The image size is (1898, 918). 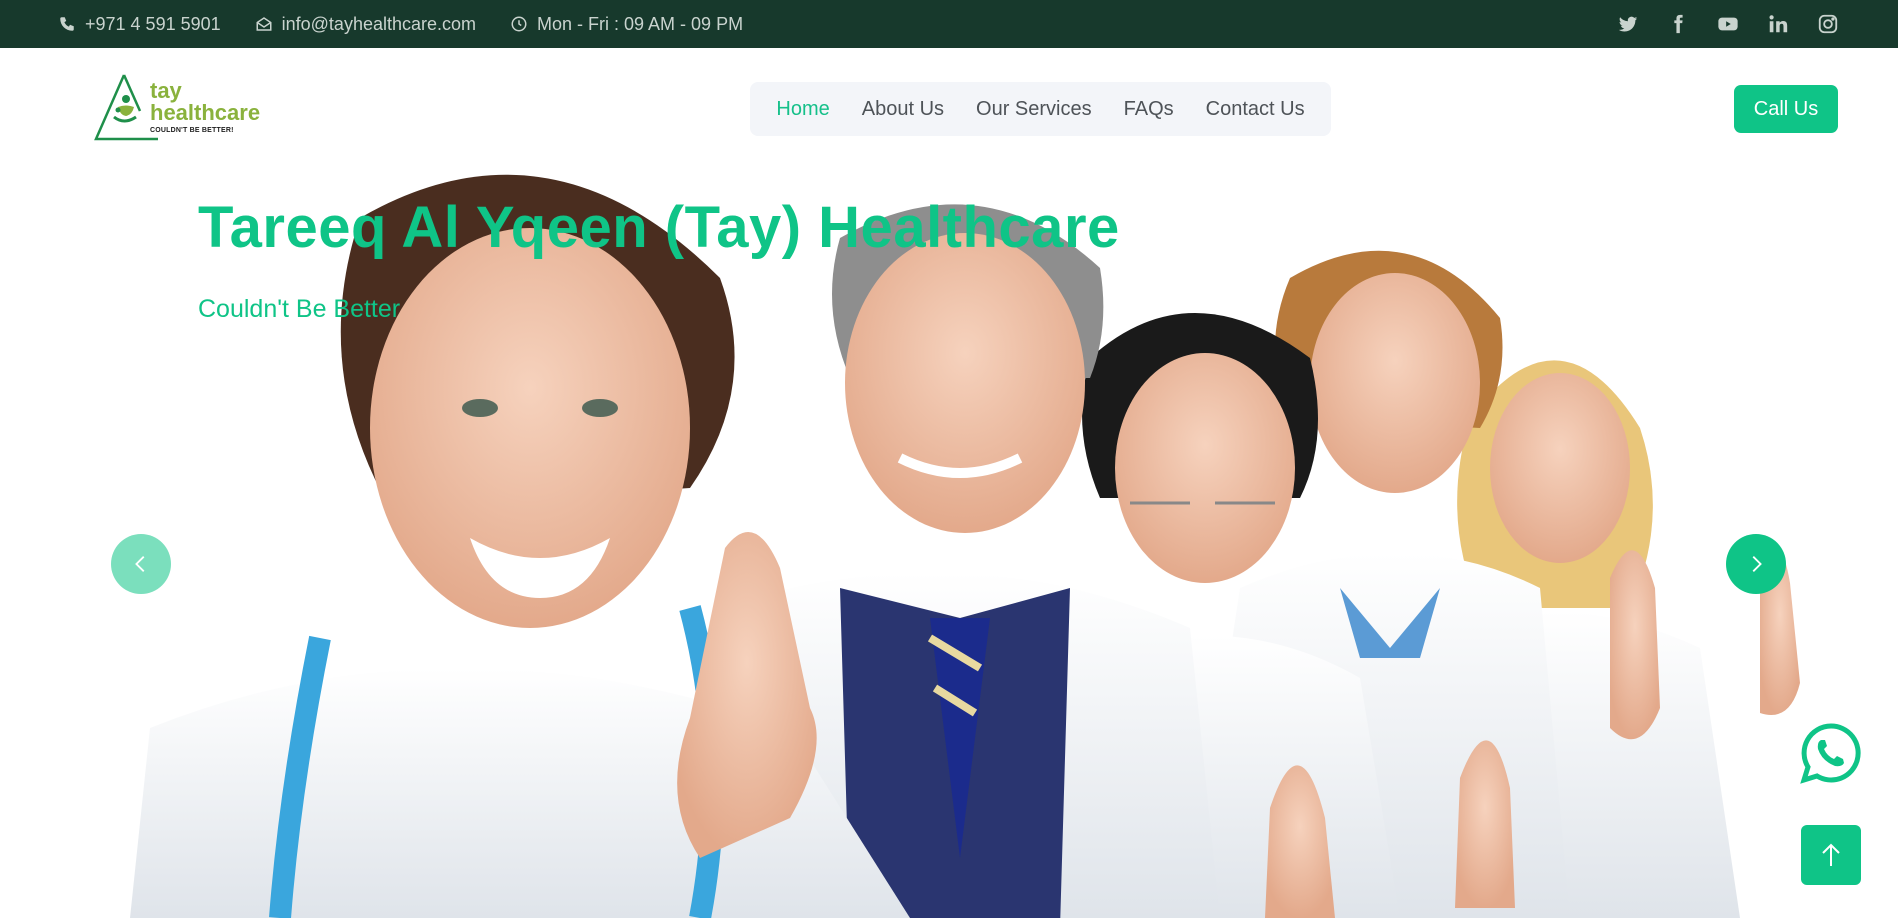 What do you see at coordinates (1678, 24) in the screenshot?
I see `facebook-icon` at bounding box center [1678, 24].